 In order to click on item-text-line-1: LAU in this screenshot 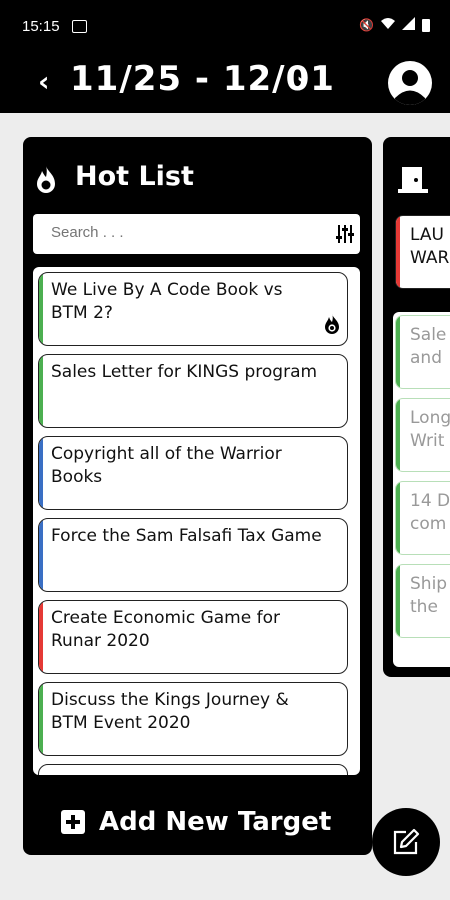, I will do `click(427, 235)`.